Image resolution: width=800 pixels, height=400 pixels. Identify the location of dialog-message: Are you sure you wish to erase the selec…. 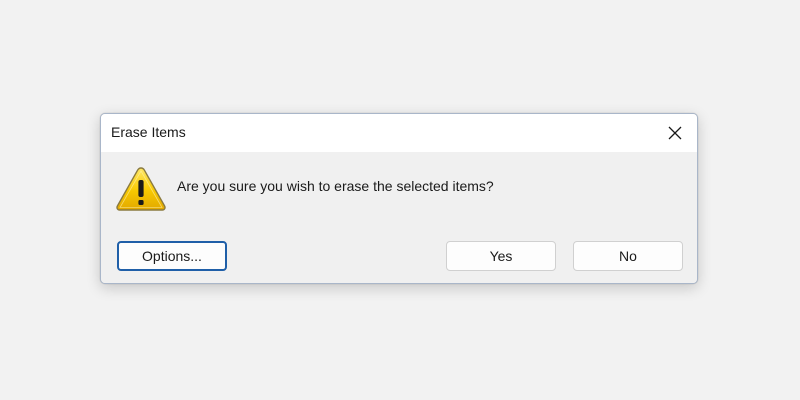
(335, 186).